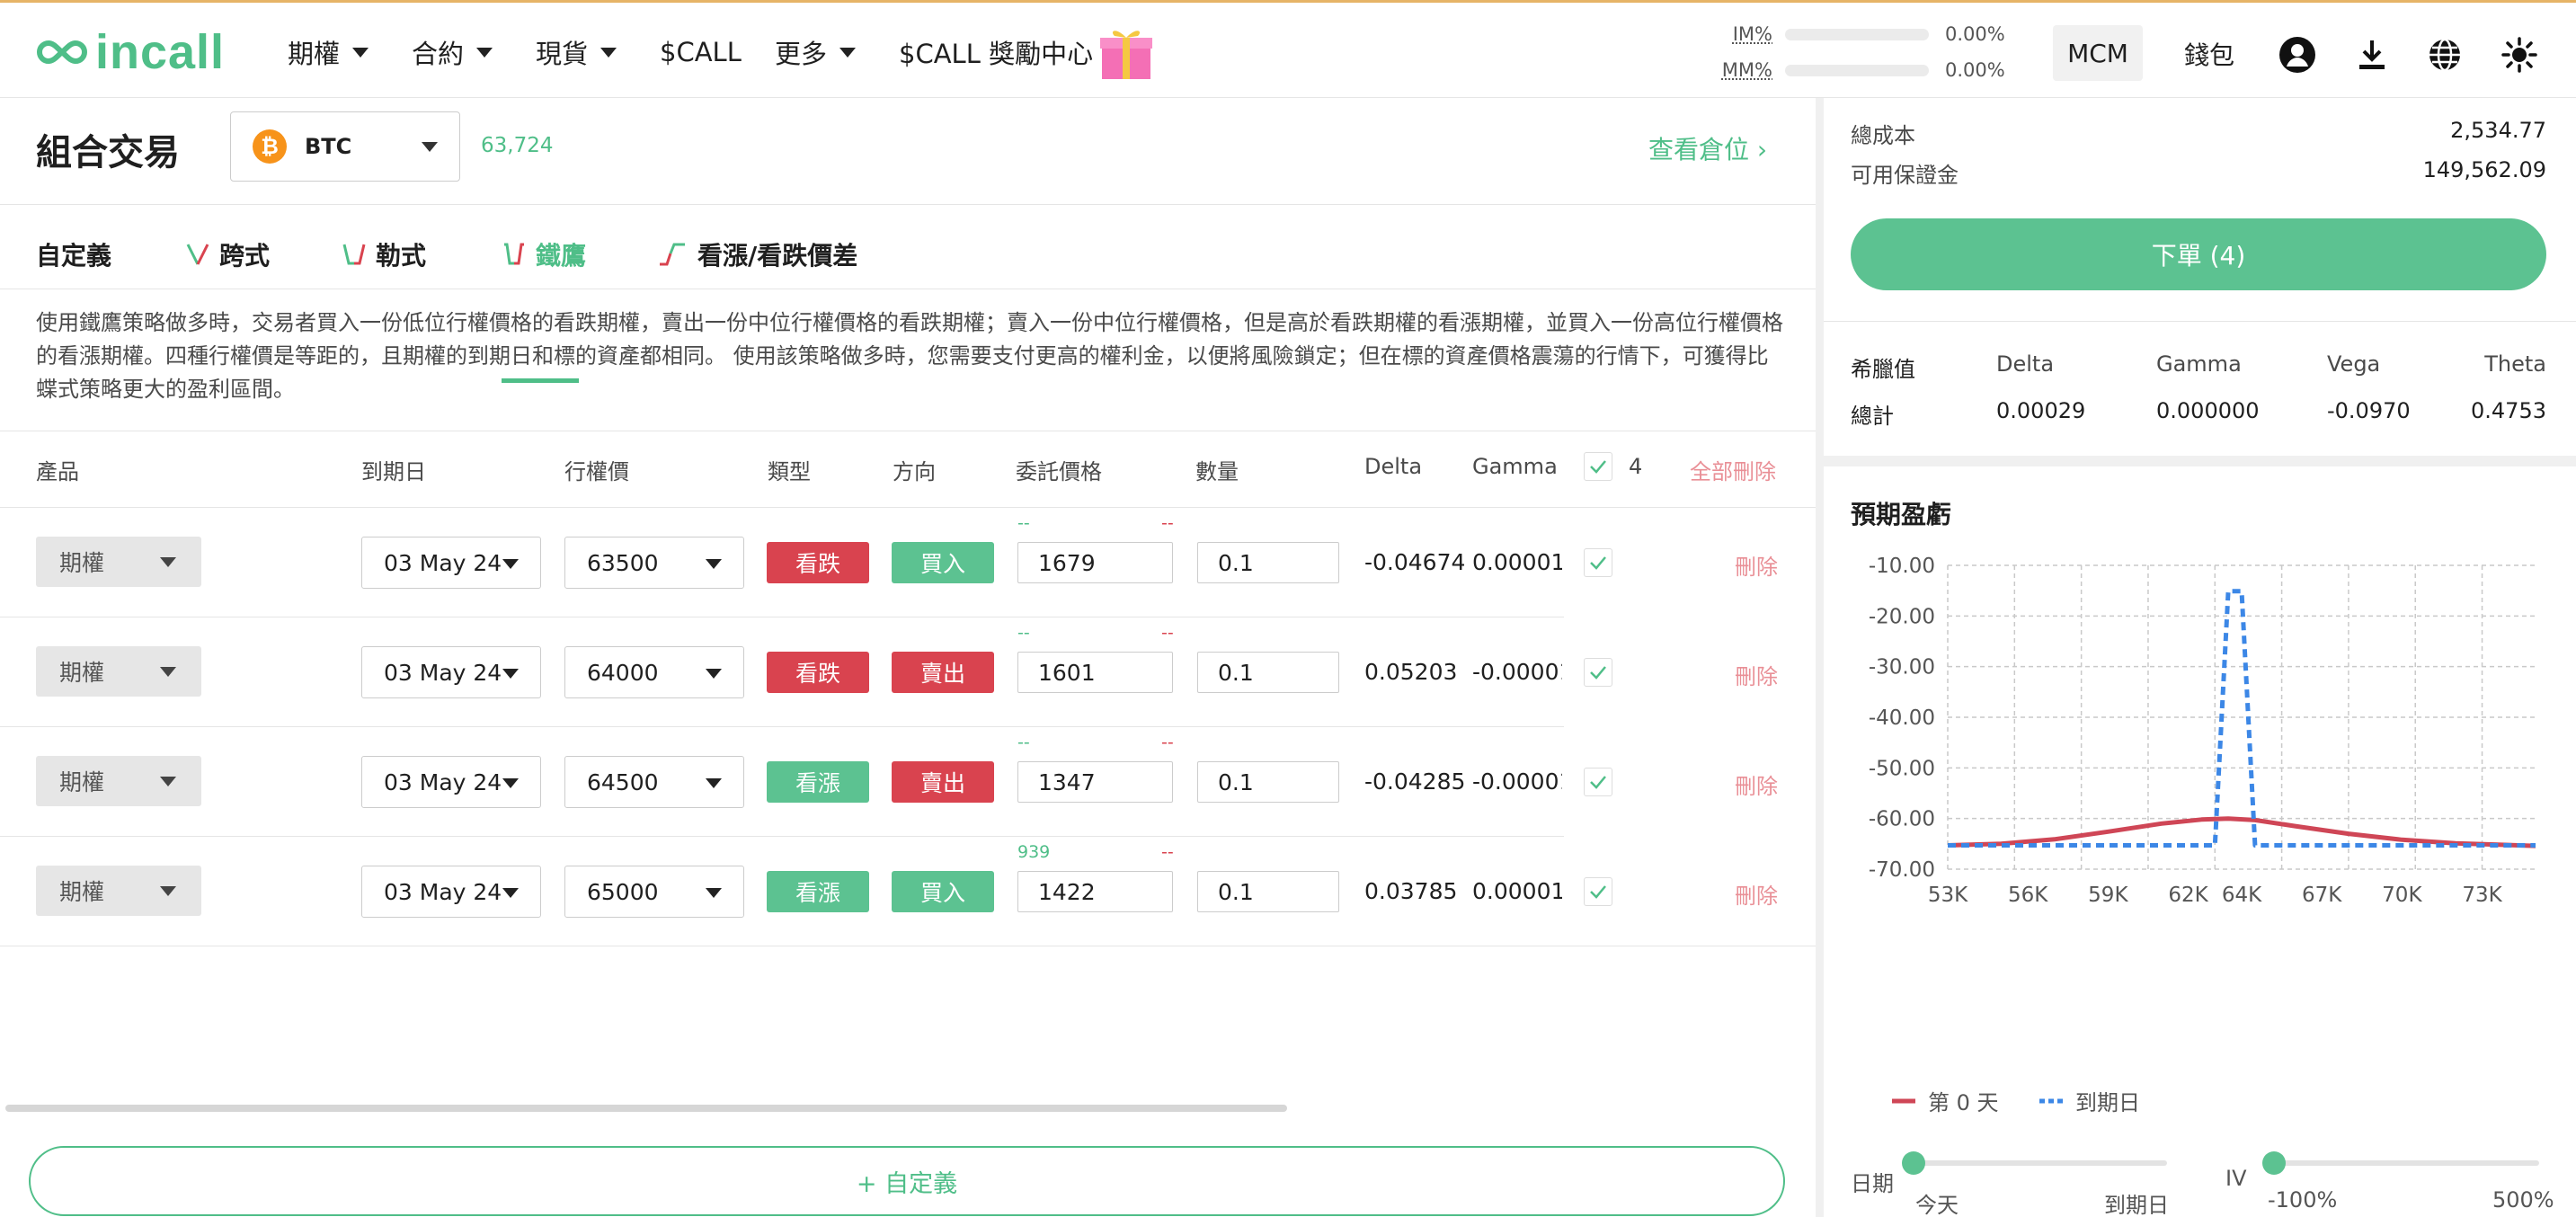 Image resolution: width=2576 pixels, height=1217 pixels. Describe the element at coordinates (1095, 563) in the screenshot. I see `order-price-input: 1679` at that location.